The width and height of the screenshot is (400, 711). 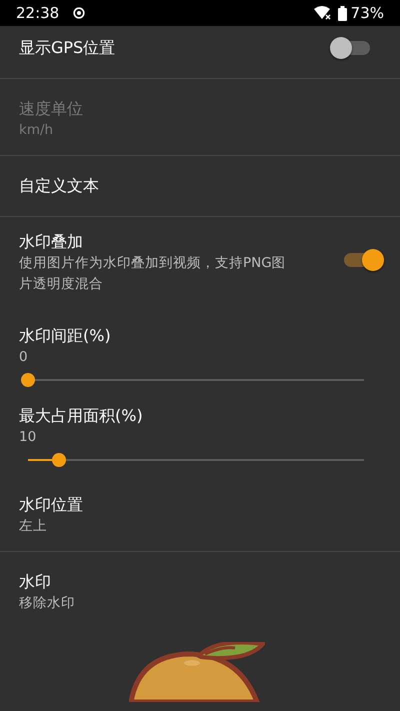 What do you see at coordinates (38, 13) in the screenshot?
I see `clock: 22:38` at bounding box center [38, 13].